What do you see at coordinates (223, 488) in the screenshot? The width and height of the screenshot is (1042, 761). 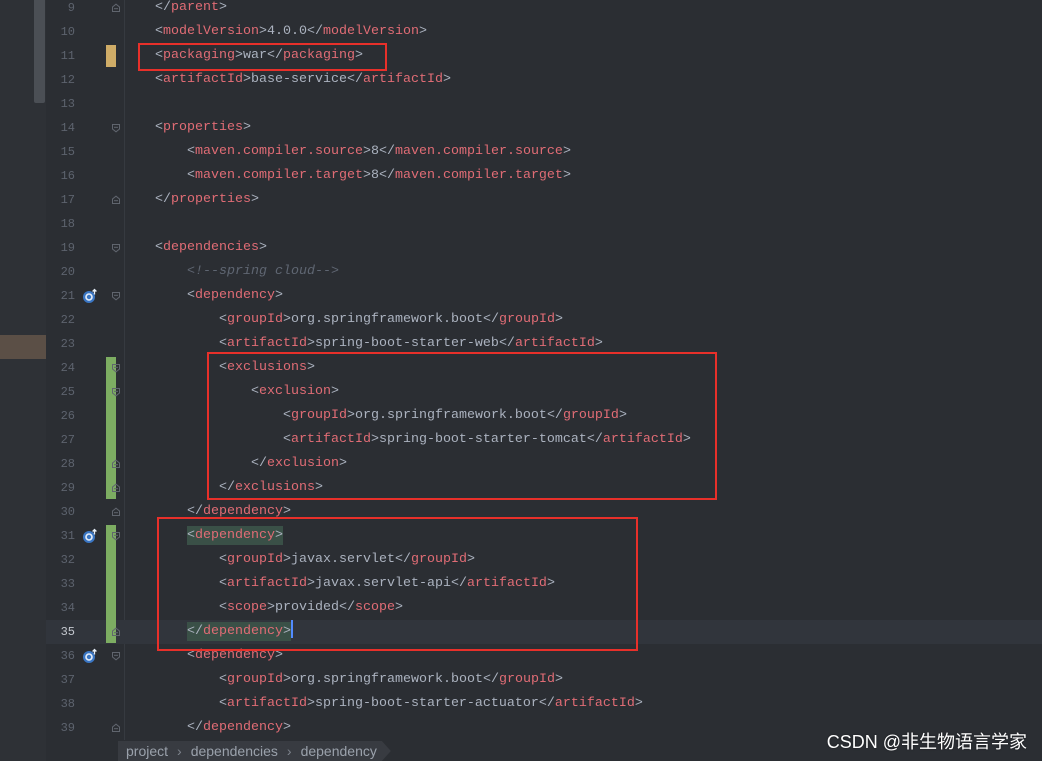 I see `code-line-text: </exclusions>` at bounding box center [223, 488].